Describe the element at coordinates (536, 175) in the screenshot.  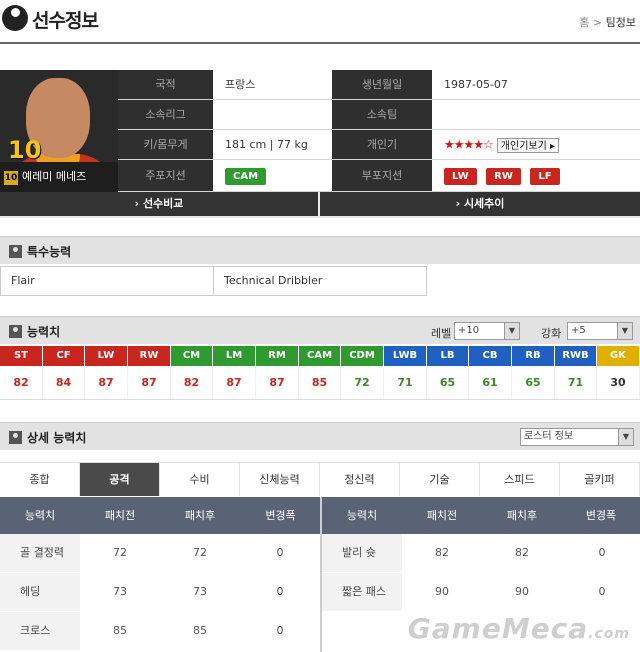
I see `sub-position-value: LW RW LF` at that location.